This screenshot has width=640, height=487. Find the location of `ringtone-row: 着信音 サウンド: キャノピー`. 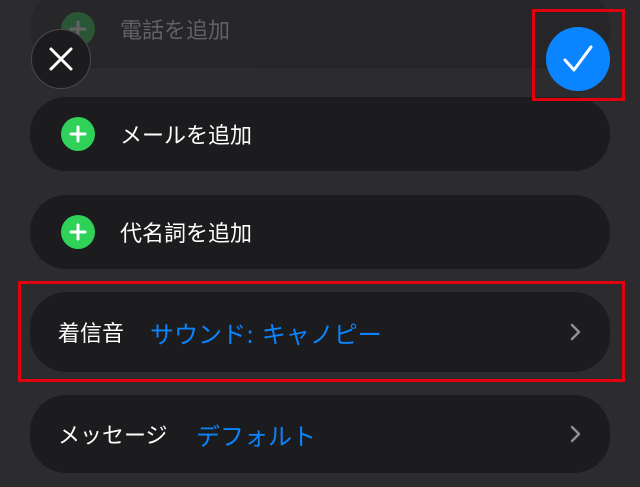

ringtone-row: 着信音 サウンド: キャノピー is located at coordinates (320, 332).